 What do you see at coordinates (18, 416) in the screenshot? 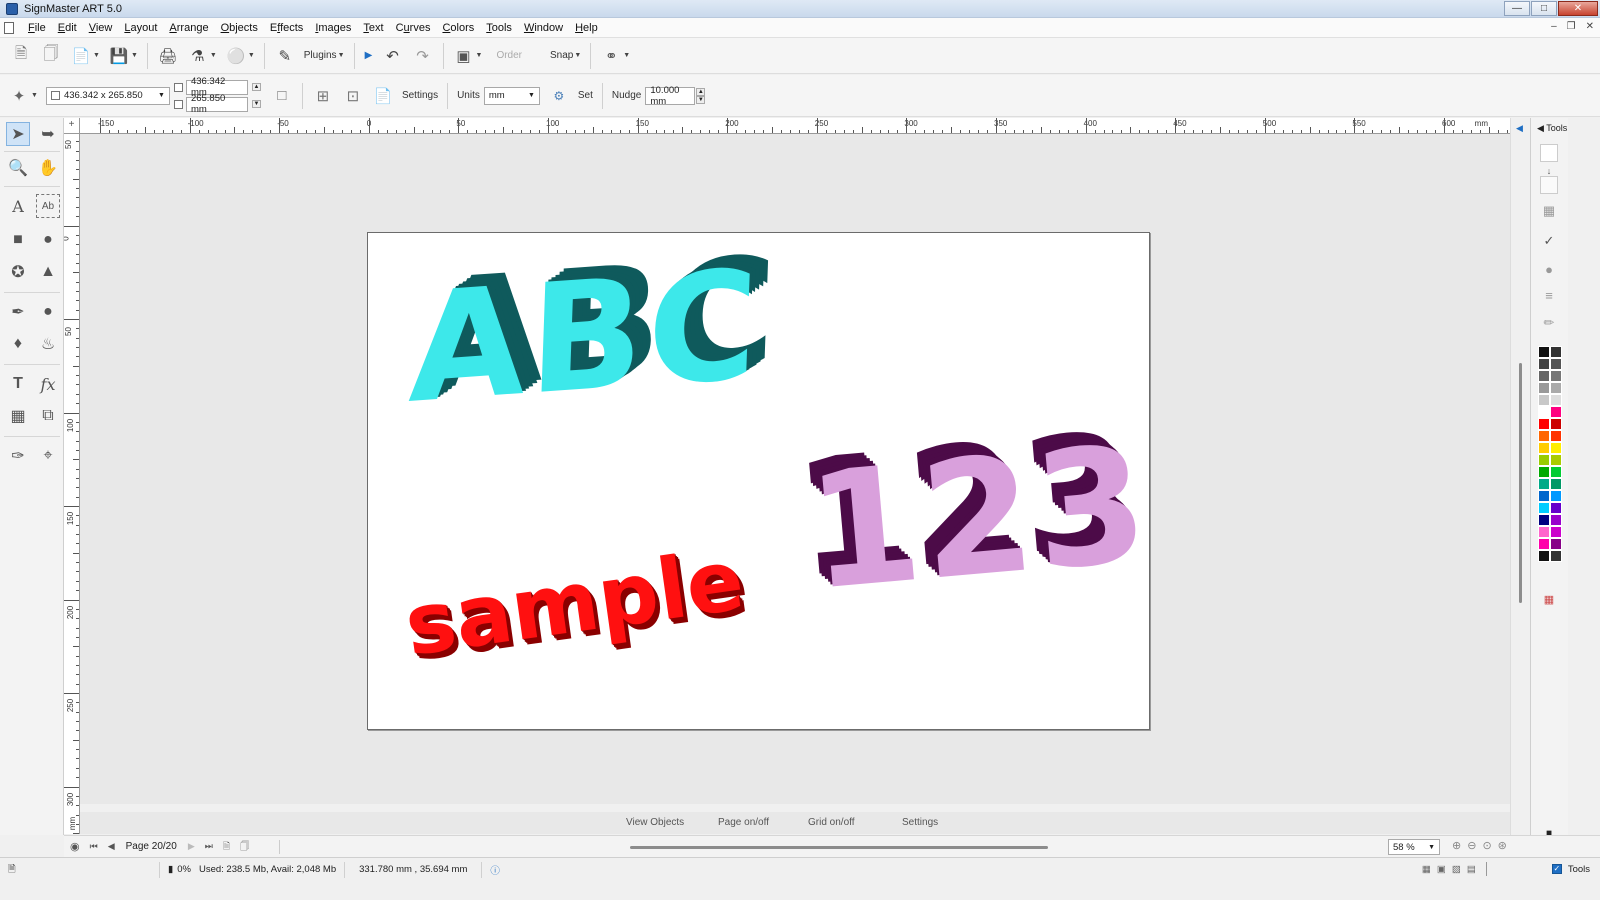
I see `envelope-tool-icon: ▦` at bounding box center [18, 416].